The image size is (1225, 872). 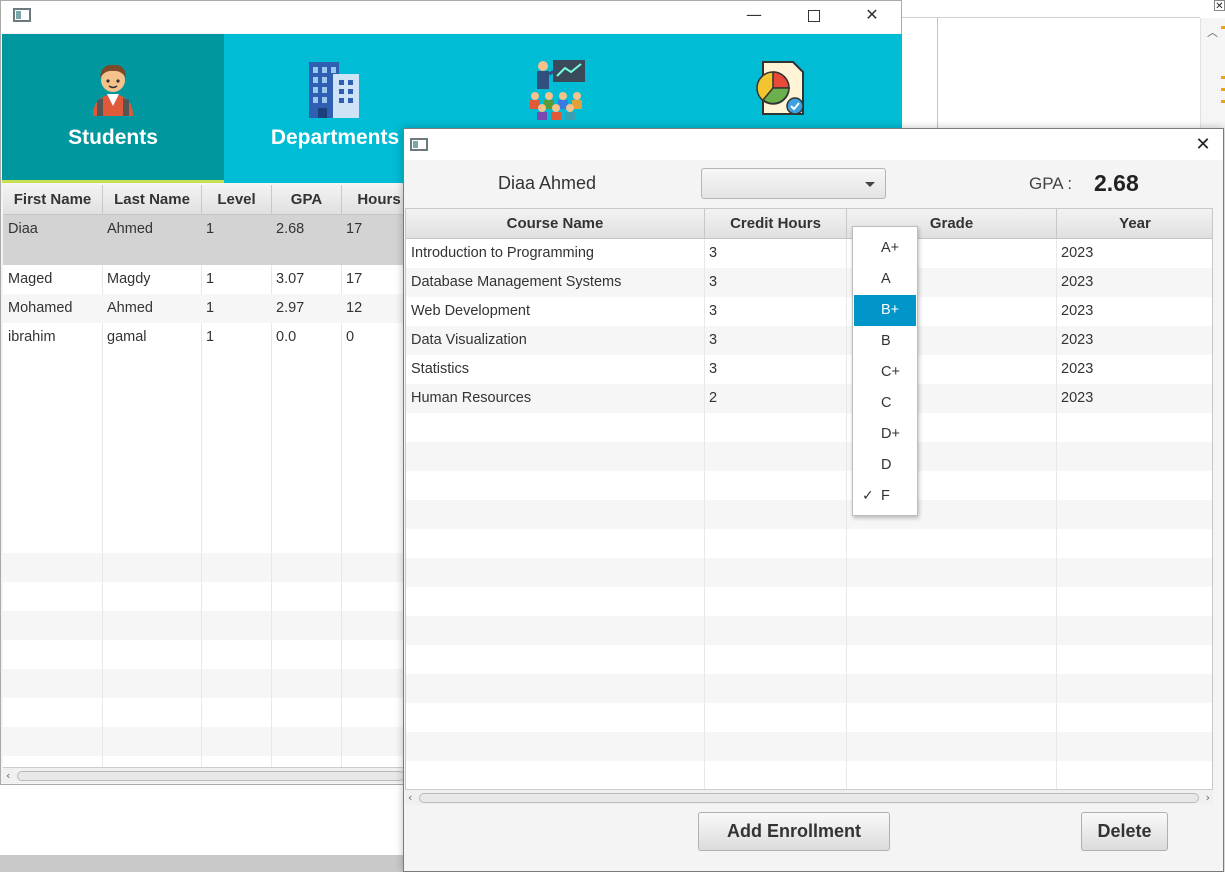 I want to click on cell-gpa: 2.68, so click(x=290, y=229).